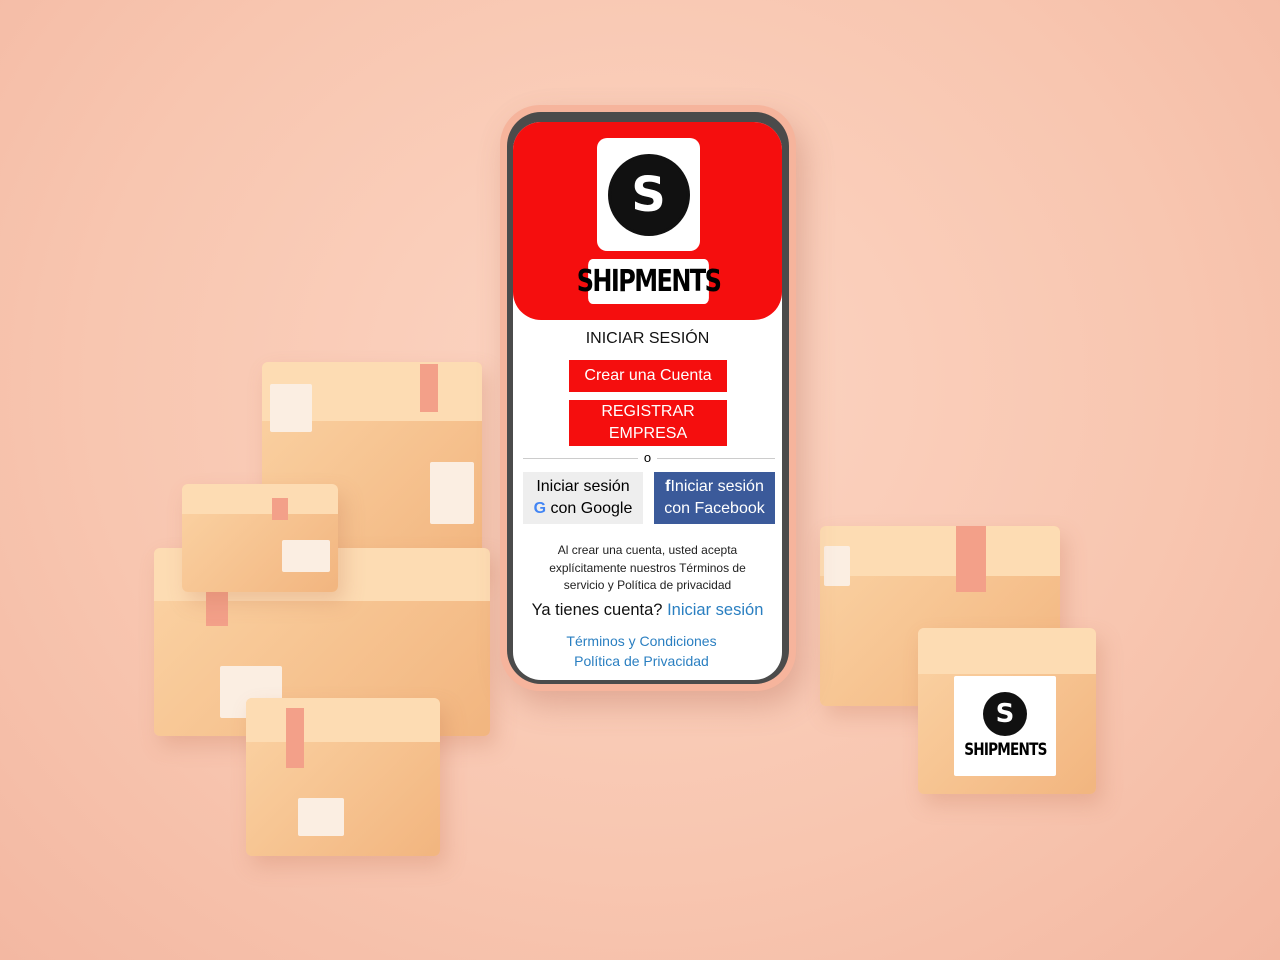 The image size is (1280, 960). What do you see at coordinates (648, 376) in the screenshot?
I see `create-account-button: Crear una Cuenta` at bounding box center [648, 376].